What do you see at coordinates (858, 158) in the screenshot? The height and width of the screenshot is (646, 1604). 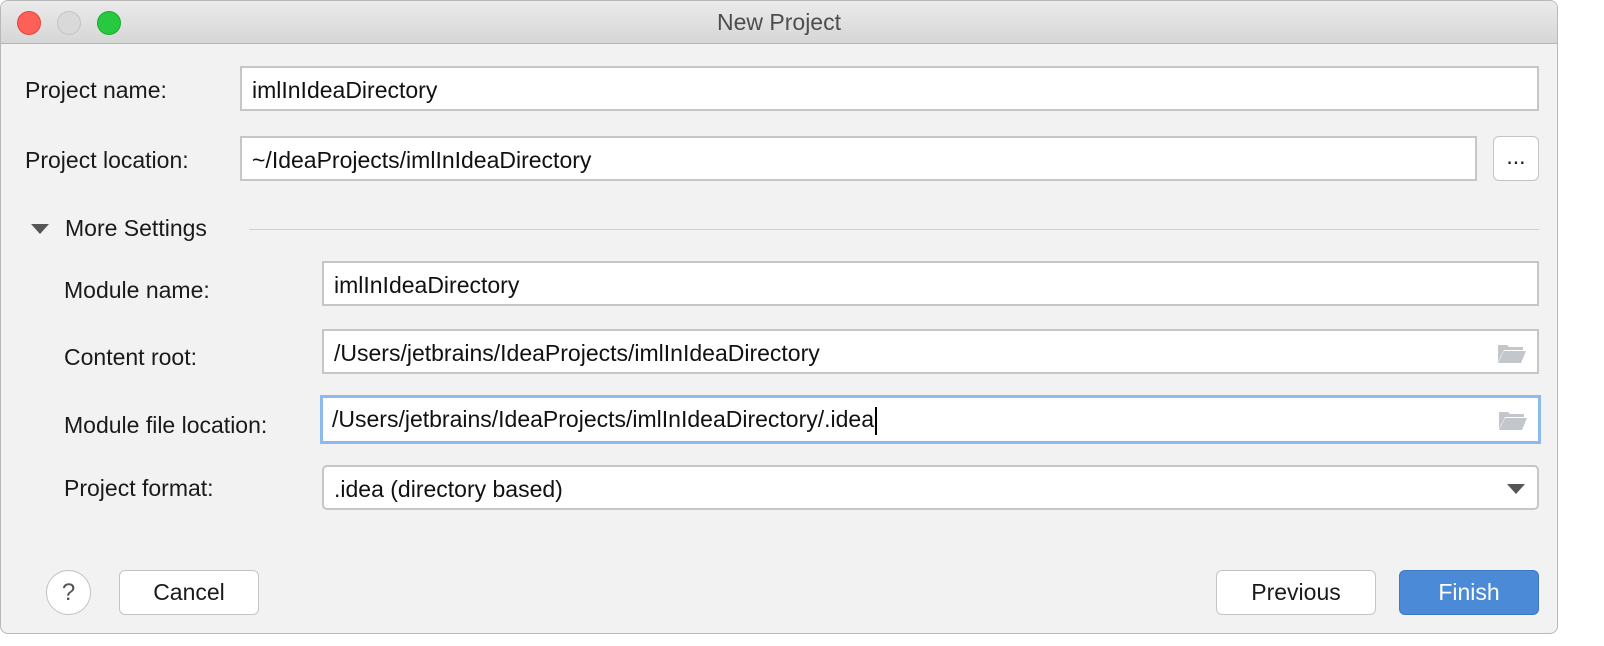 I see `project-location-input: ~/IdeaProjects/imlInIdeaDirectory` at bounding box center [858, 158].